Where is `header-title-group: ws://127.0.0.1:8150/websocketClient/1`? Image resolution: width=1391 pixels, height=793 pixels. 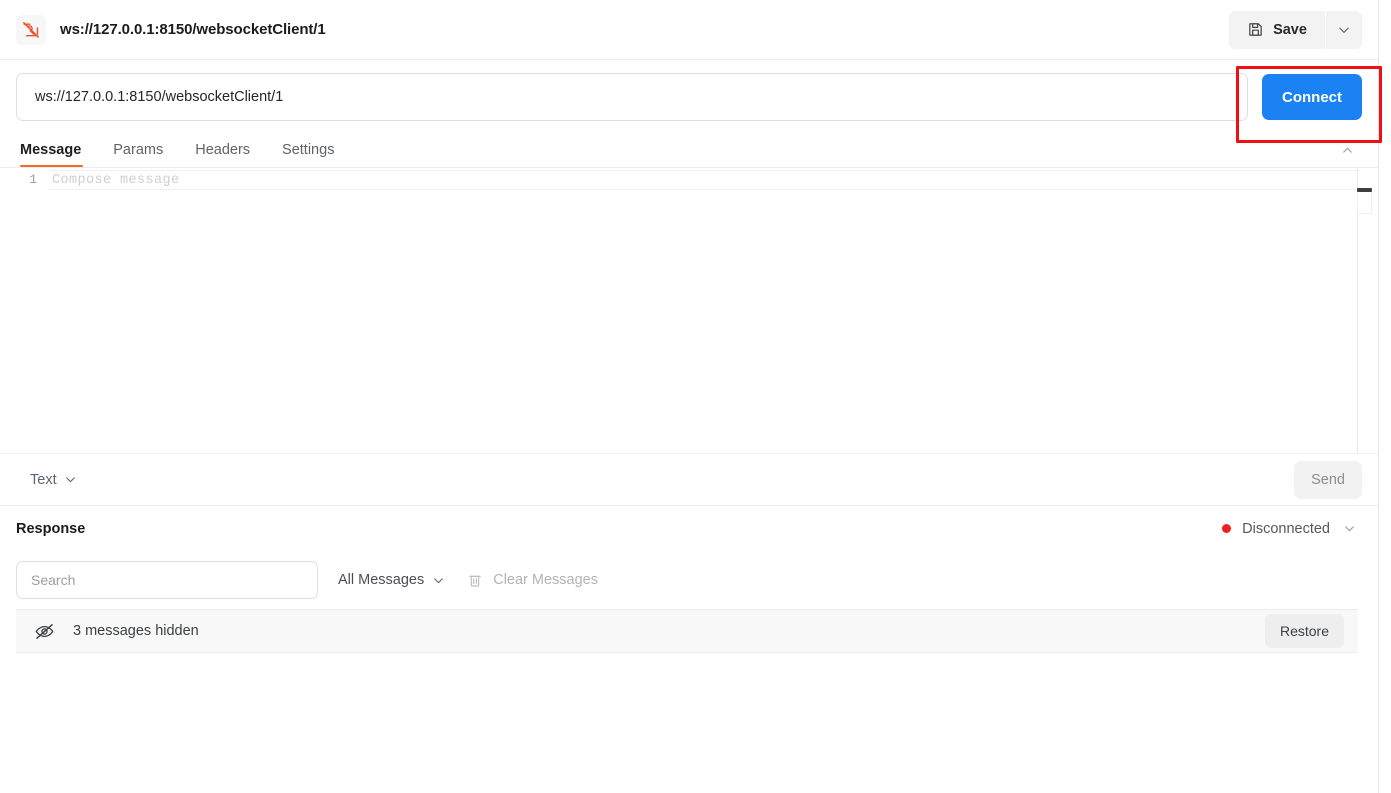 header-title-group: ws://127.0.0.1:8150/websocketClient/1 is located at coordinates (622, 29).